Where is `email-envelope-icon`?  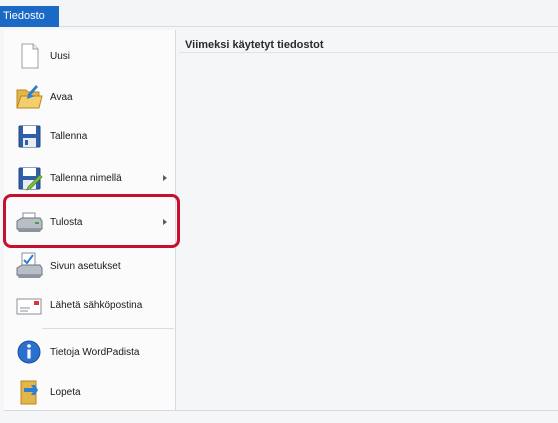
email-envelope-icon is located at coordinates (29, 306).